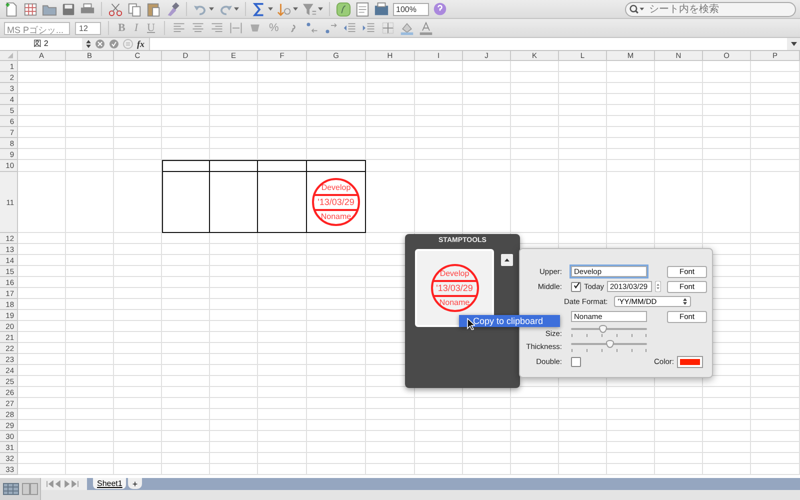 This screenshot has width=800, height=500. I want to click on double-checkbox, so click(576, 361).